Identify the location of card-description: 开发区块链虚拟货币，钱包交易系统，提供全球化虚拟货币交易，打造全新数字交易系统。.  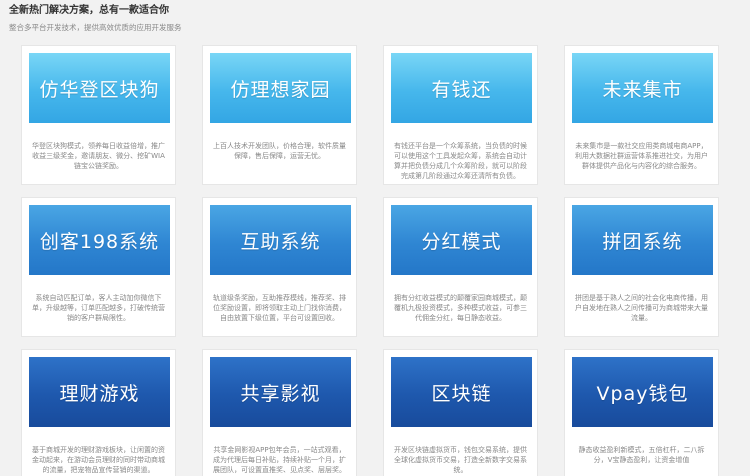
(460, 460).